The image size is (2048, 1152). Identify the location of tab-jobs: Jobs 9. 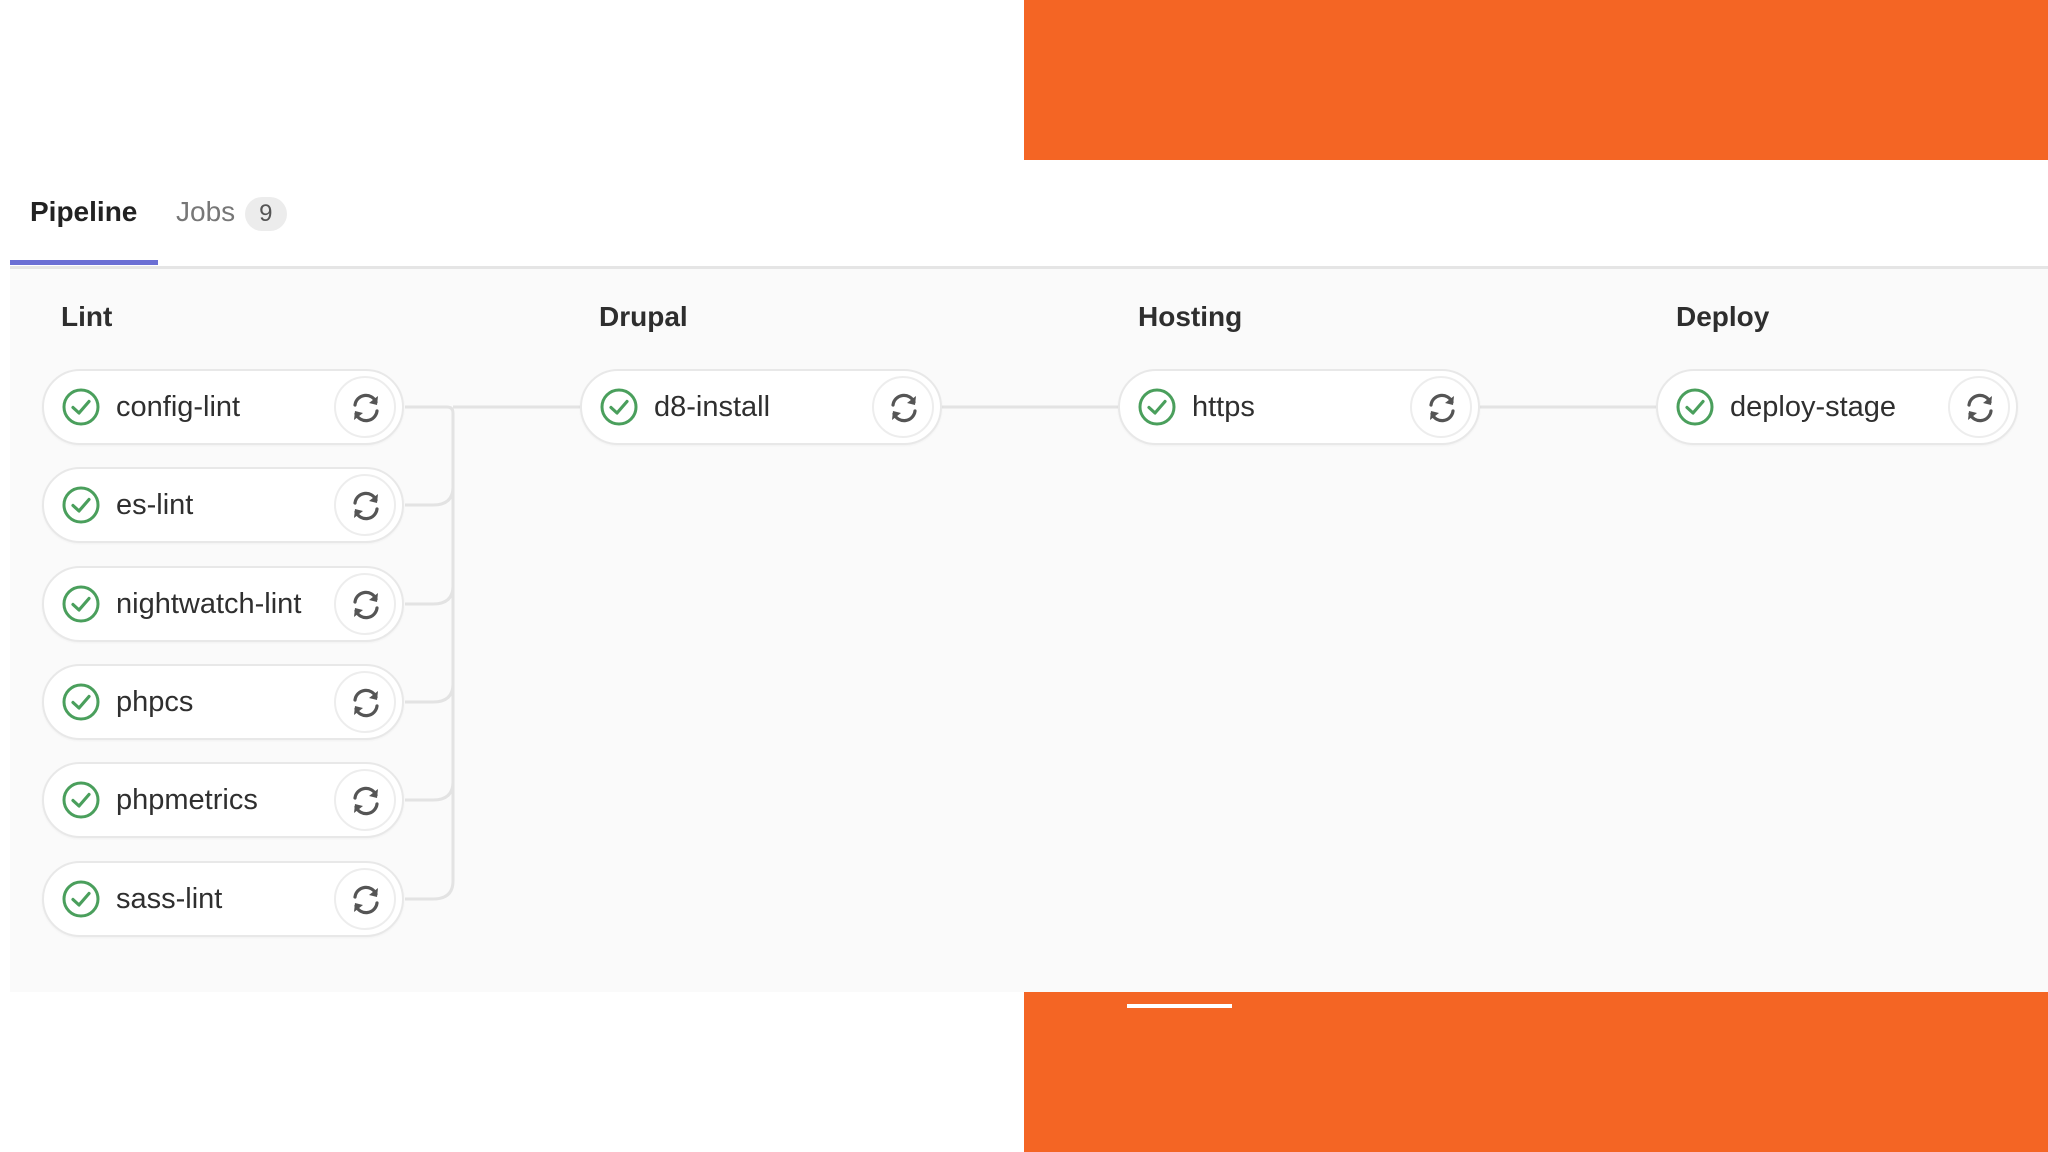
(231, 213).